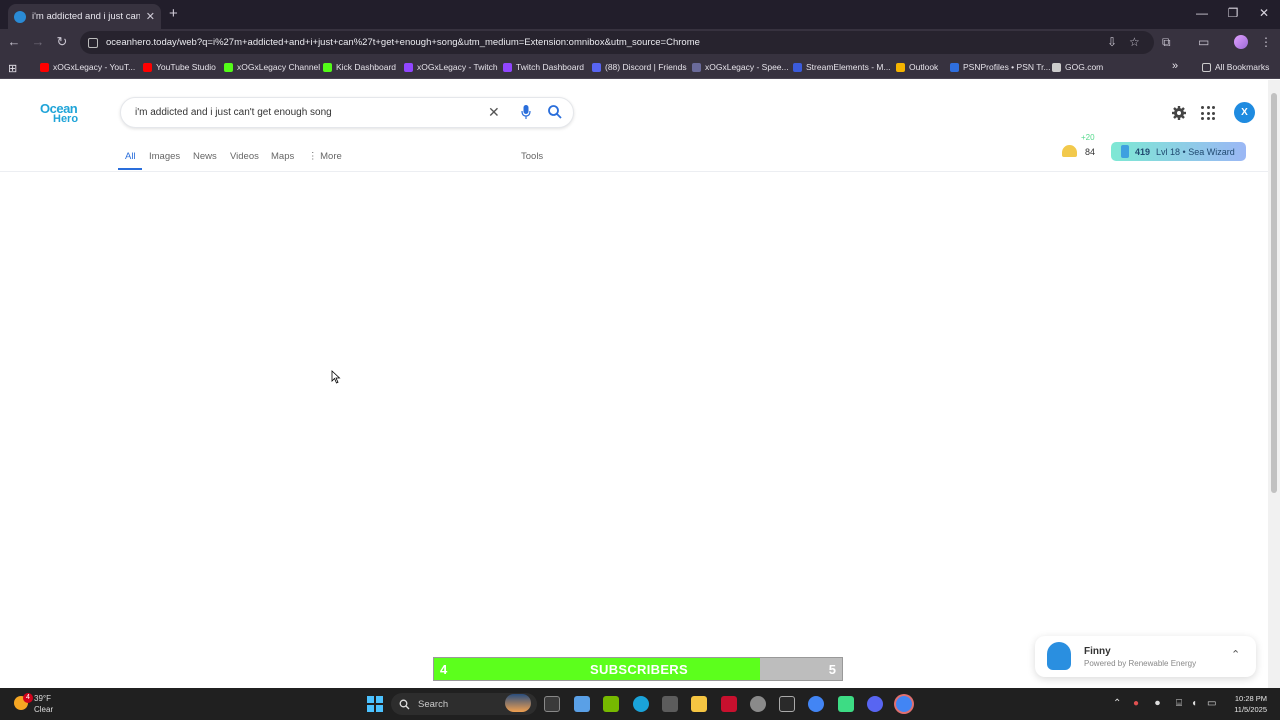 The image size is (1280, 720). I want to click on extensions-icon: ⧉, so click(1166, 42).